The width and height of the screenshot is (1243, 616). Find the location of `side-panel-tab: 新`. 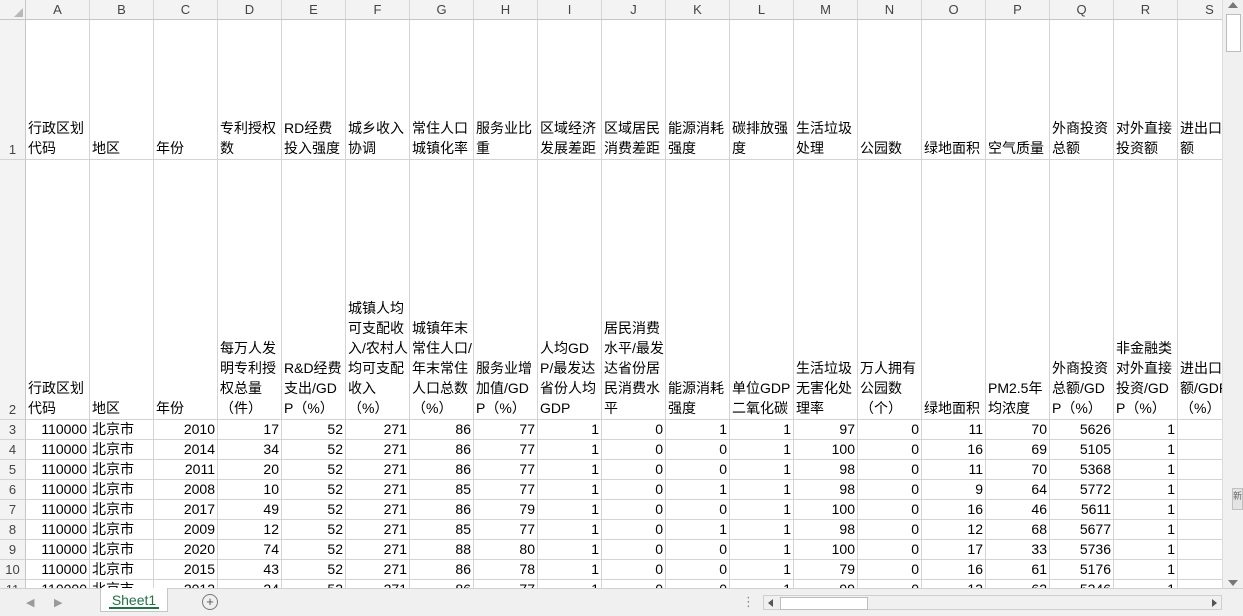

side-panel-tab: 新 is located at coordinates (1237, 499).